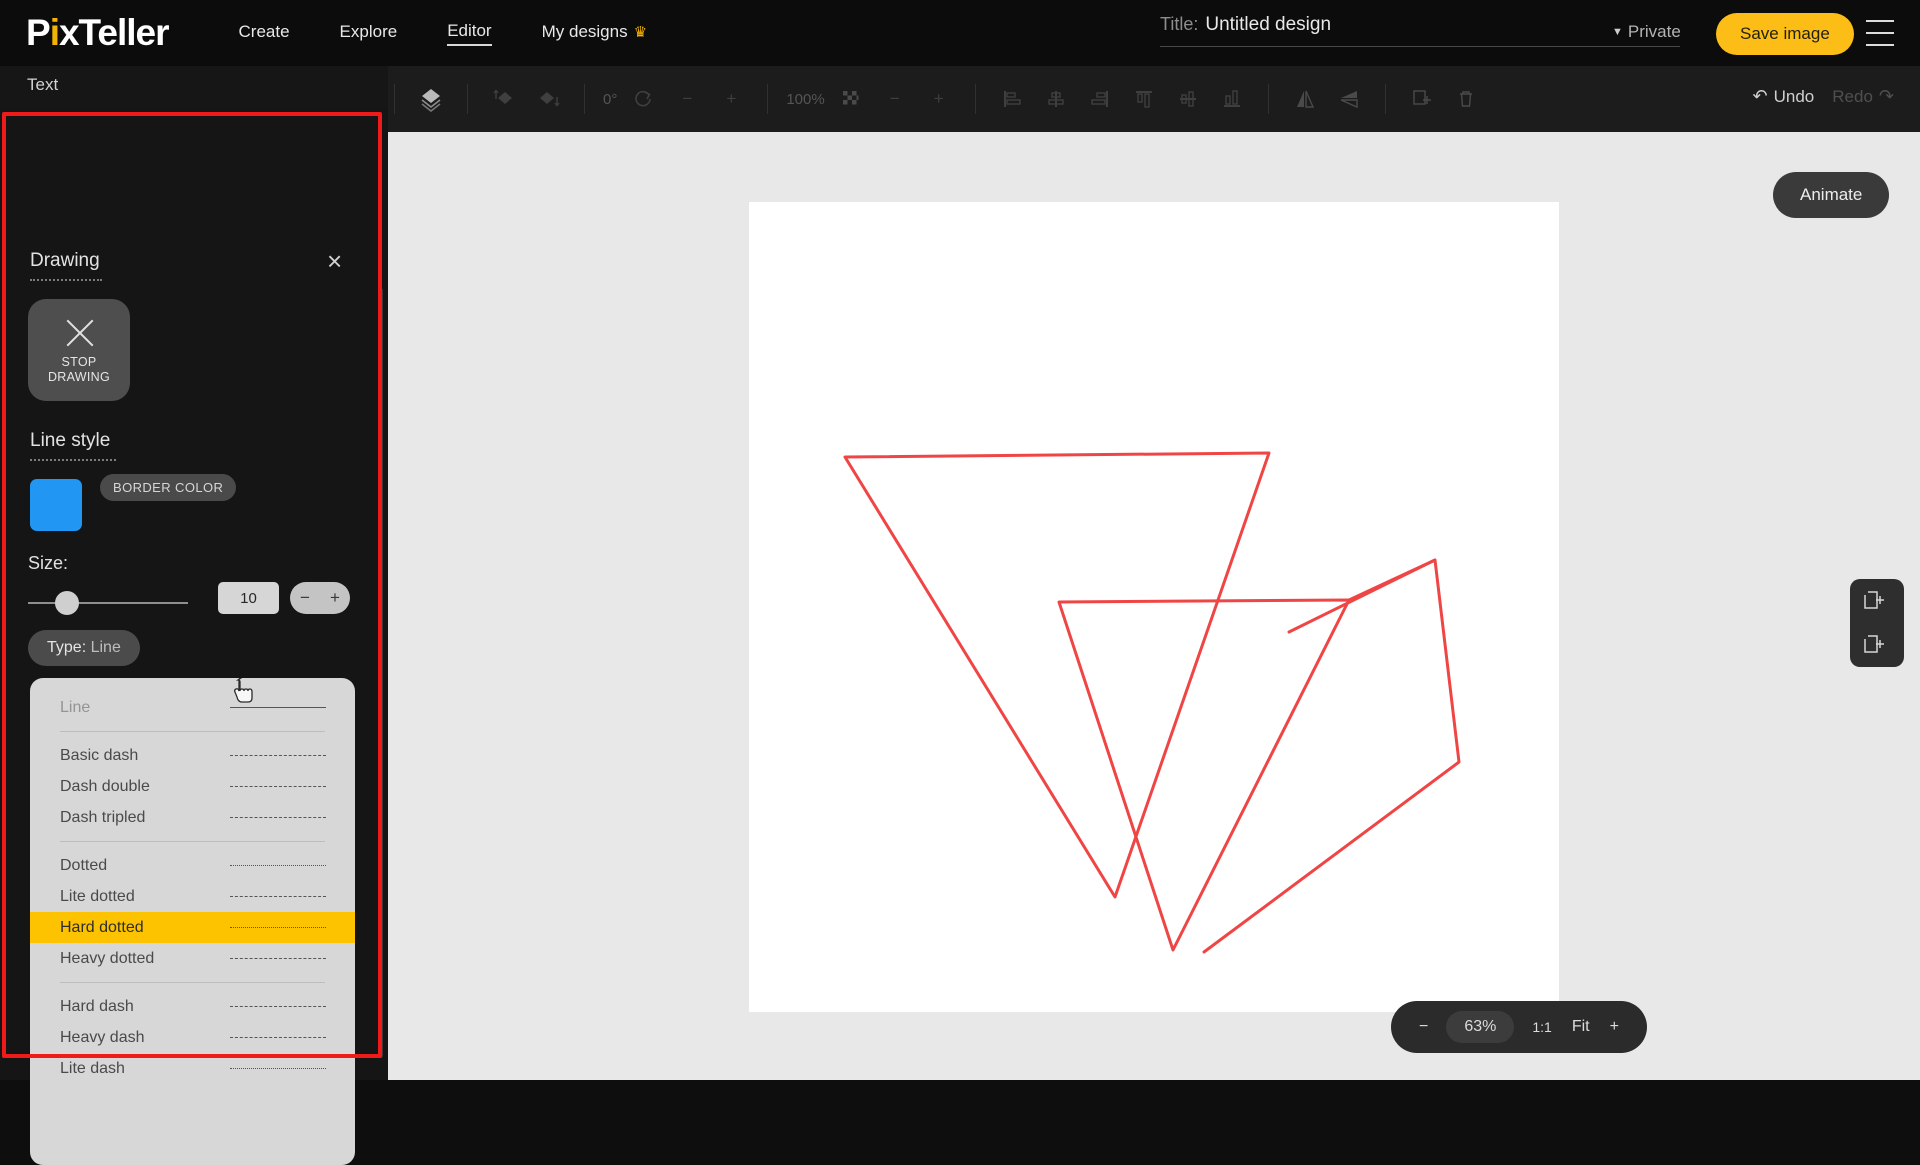 The height and width of the screenshot is (1165, 1920). Describe the element at coordinates (1614, 1027) in the screenshot. I see `zoom-in-button: +` at that location.